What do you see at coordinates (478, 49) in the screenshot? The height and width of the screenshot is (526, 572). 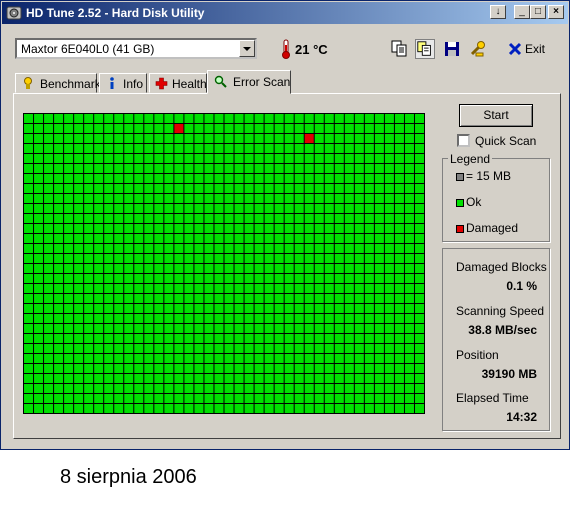 I see `options-icon` at bounding box center [478, 49].